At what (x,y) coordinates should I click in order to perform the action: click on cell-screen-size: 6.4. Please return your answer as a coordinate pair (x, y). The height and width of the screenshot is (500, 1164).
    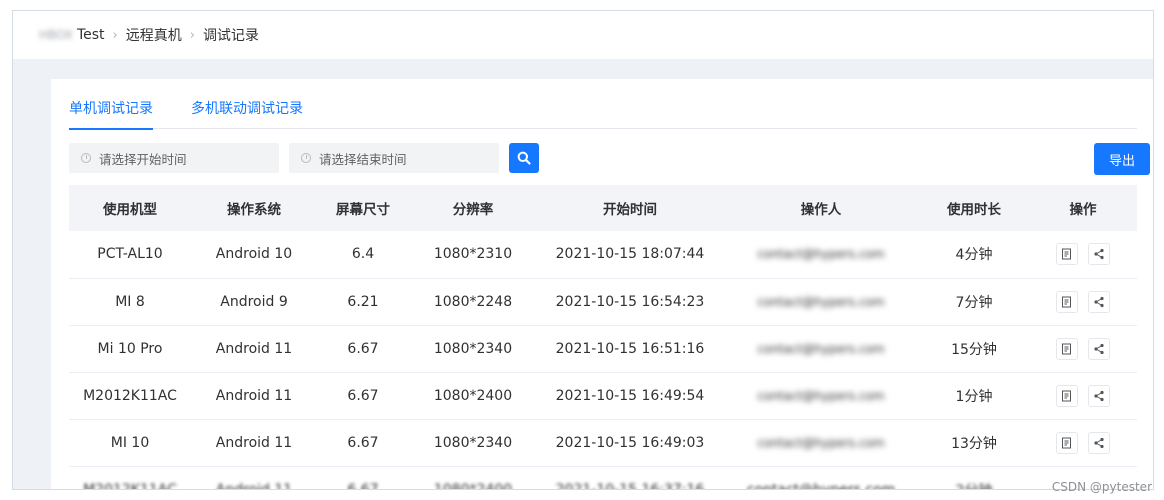
    Looking at the image, I should click on (363, 255).